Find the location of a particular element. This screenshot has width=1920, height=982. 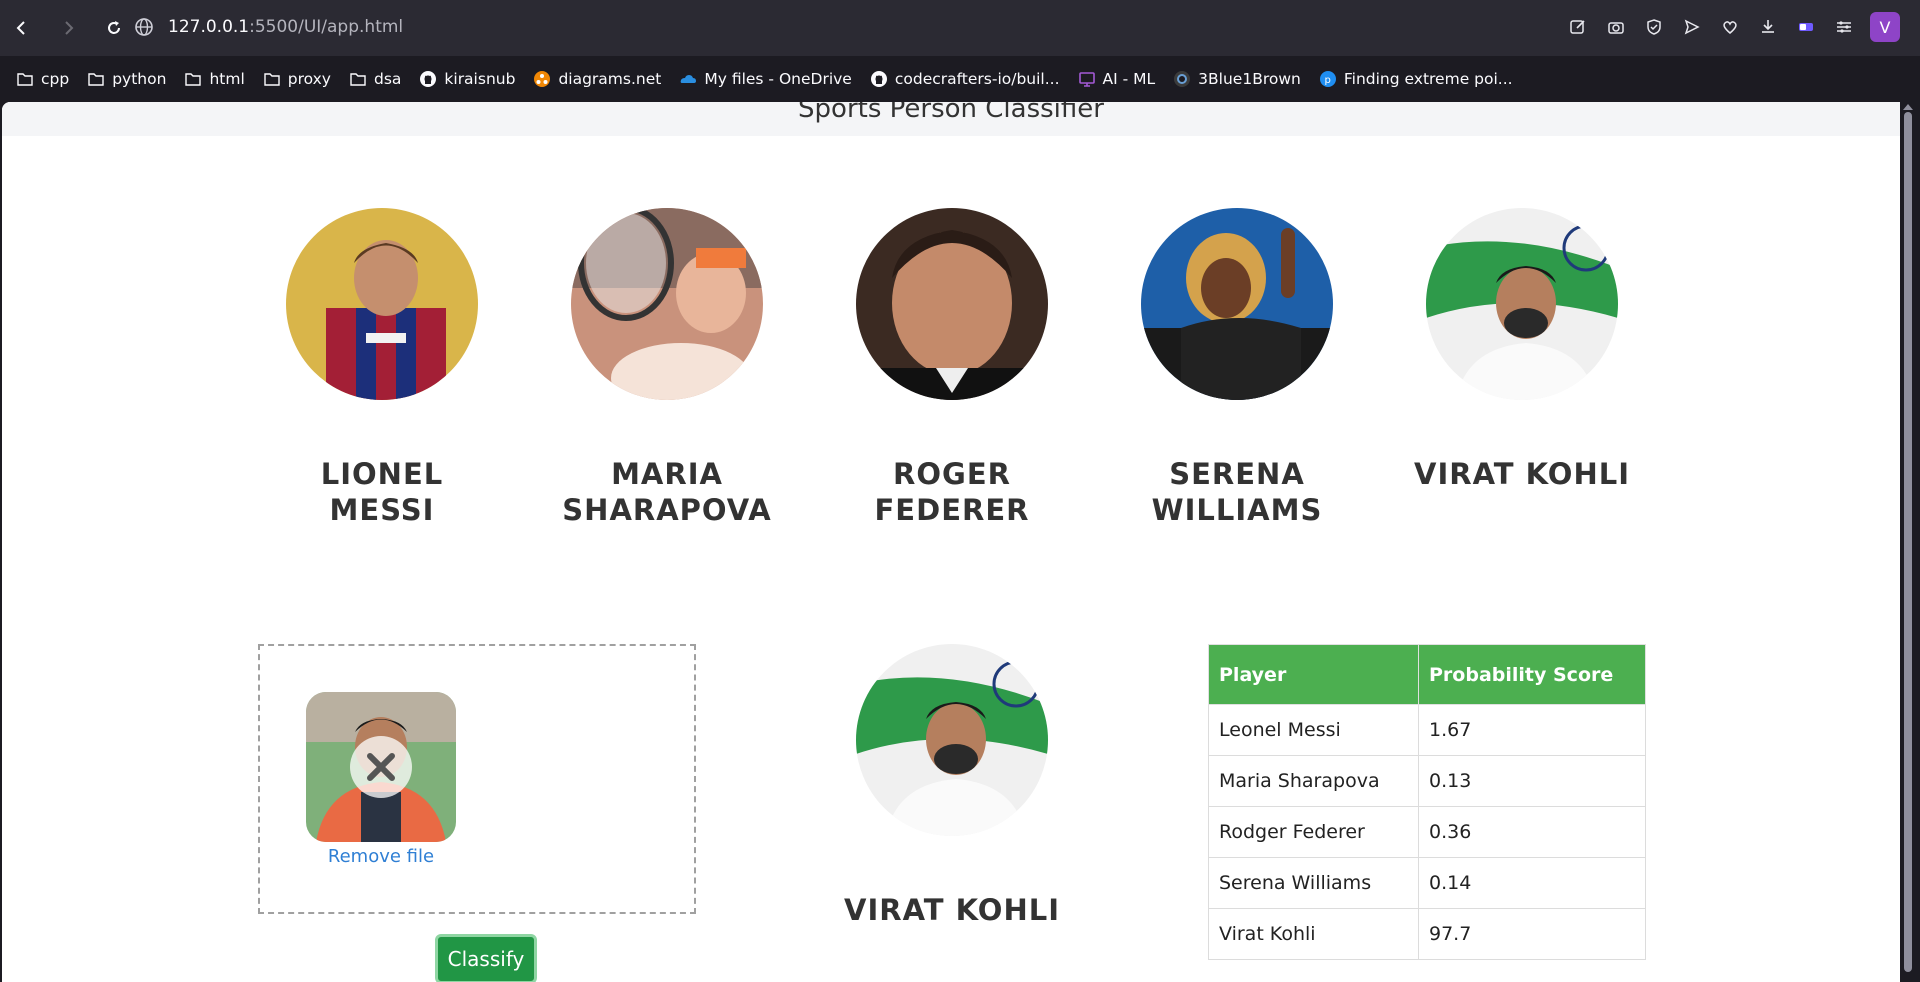

bookmark-item: diagrams.net is located at coordinates (597, 79).